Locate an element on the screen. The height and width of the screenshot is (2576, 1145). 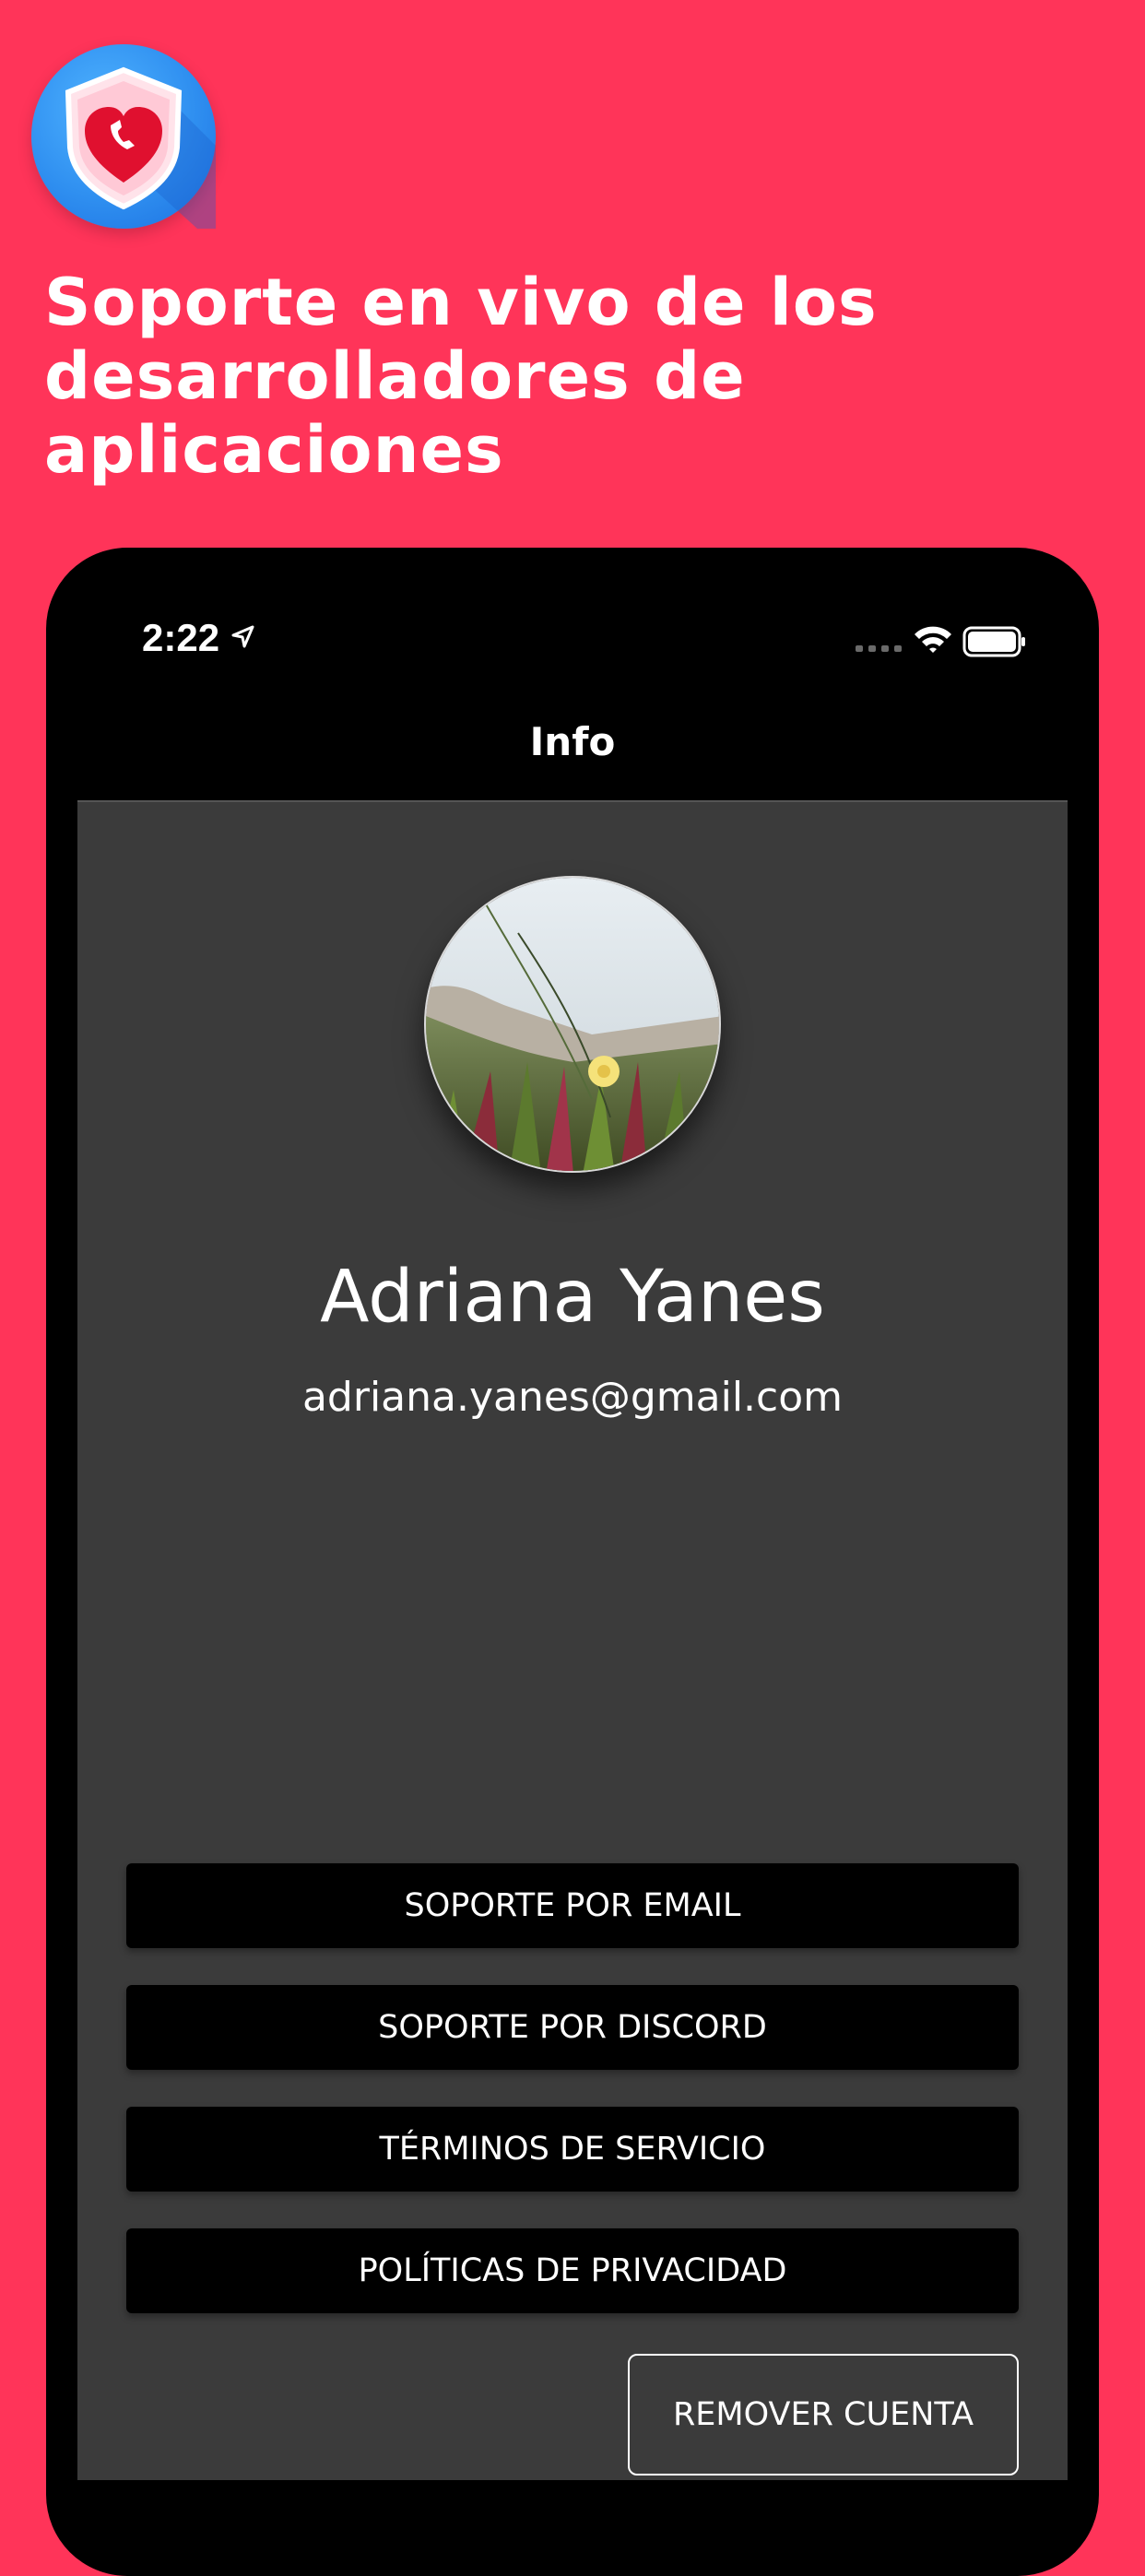
app-icon is located at coordinates (123, 136).